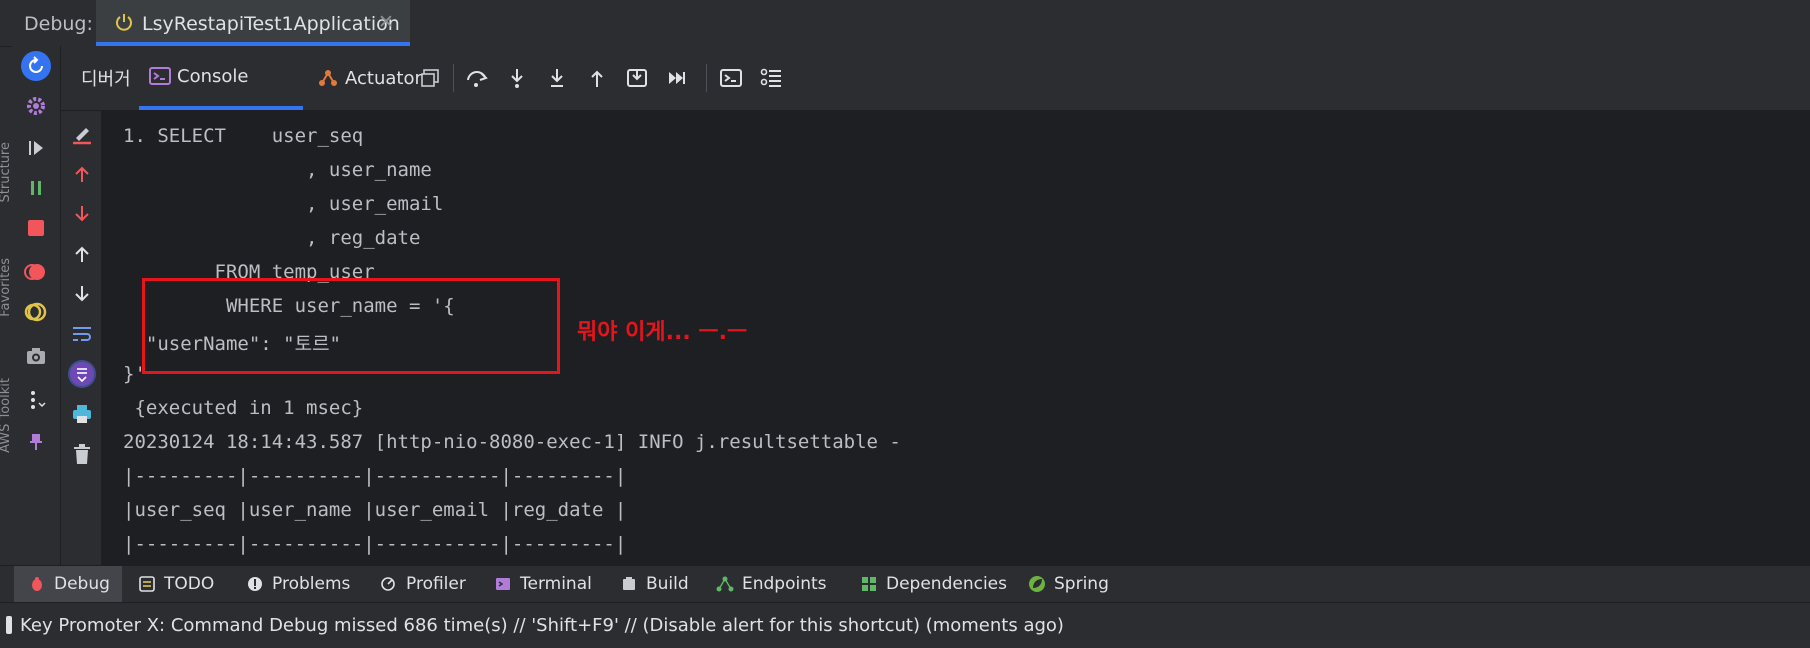 Image resolution: width=1810 pixels, height=648 pixels. I want to click on pause-icon, so click(36, 188).